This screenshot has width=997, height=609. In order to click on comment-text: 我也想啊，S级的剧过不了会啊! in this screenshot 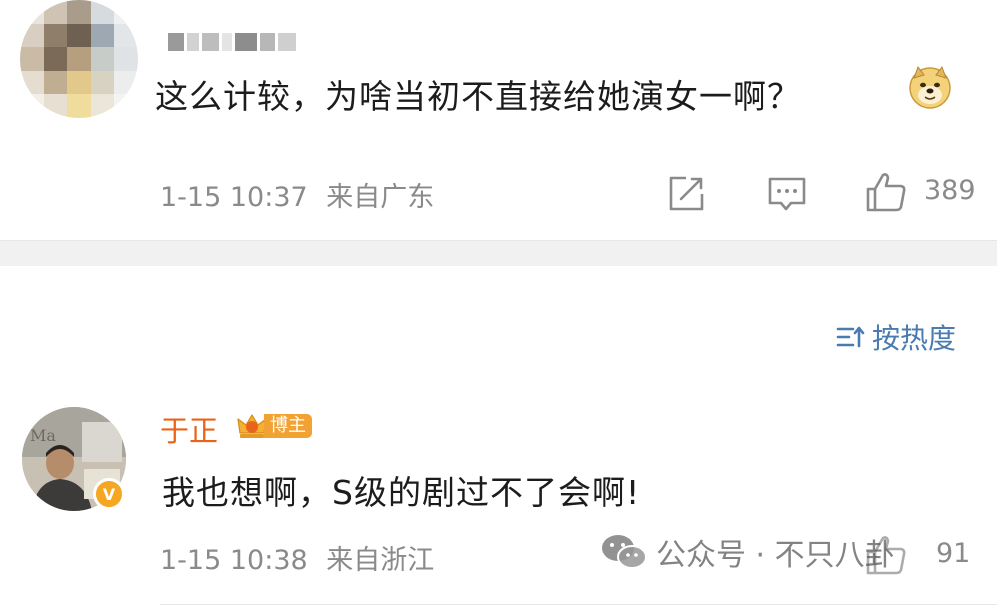, I will do `click(401, 492)`.